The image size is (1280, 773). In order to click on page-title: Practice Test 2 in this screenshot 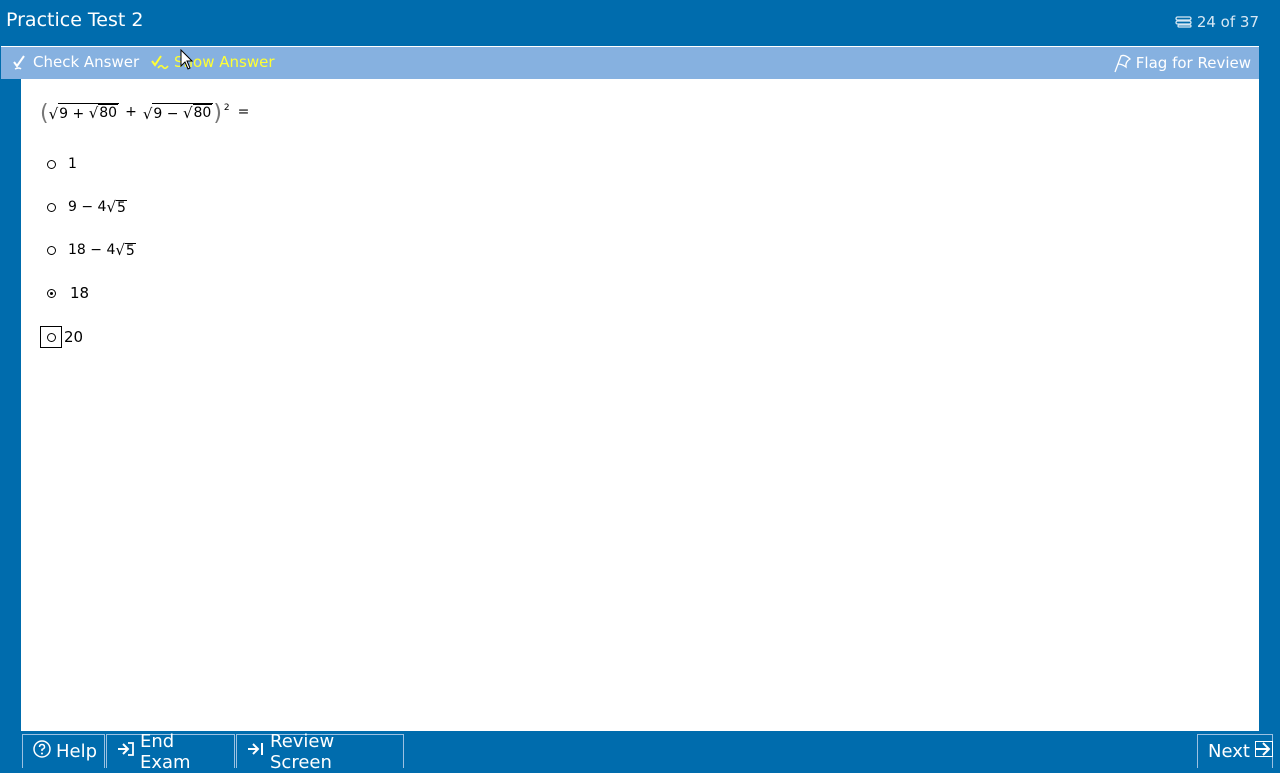, I will do `click(75, 20)`.